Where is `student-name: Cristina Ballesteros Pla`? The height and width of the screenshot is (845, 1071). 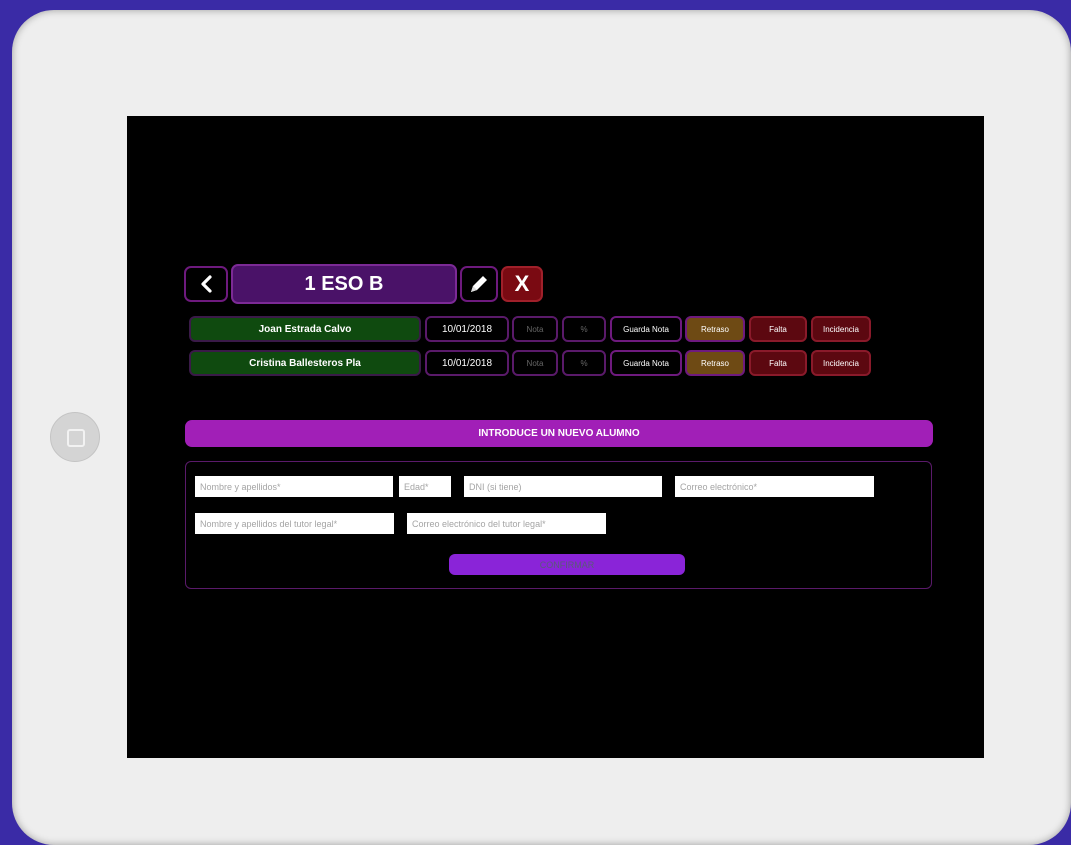 student-name: Cristina Ballesteros Pla is located at coordinates (305, 363).